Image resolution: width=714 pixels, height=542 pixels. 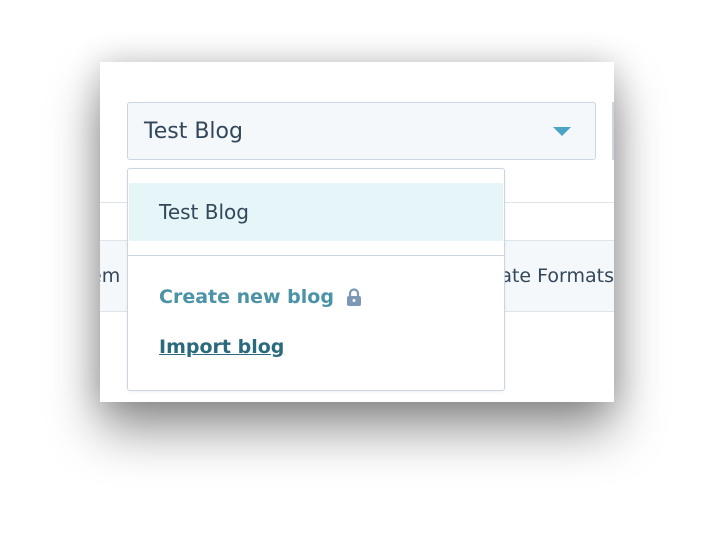 What do you see at coordinates (316, 212) in the screenshot?
I see `dropdown-option-test-blog: Test Blog` at bounding box center [316, 212].